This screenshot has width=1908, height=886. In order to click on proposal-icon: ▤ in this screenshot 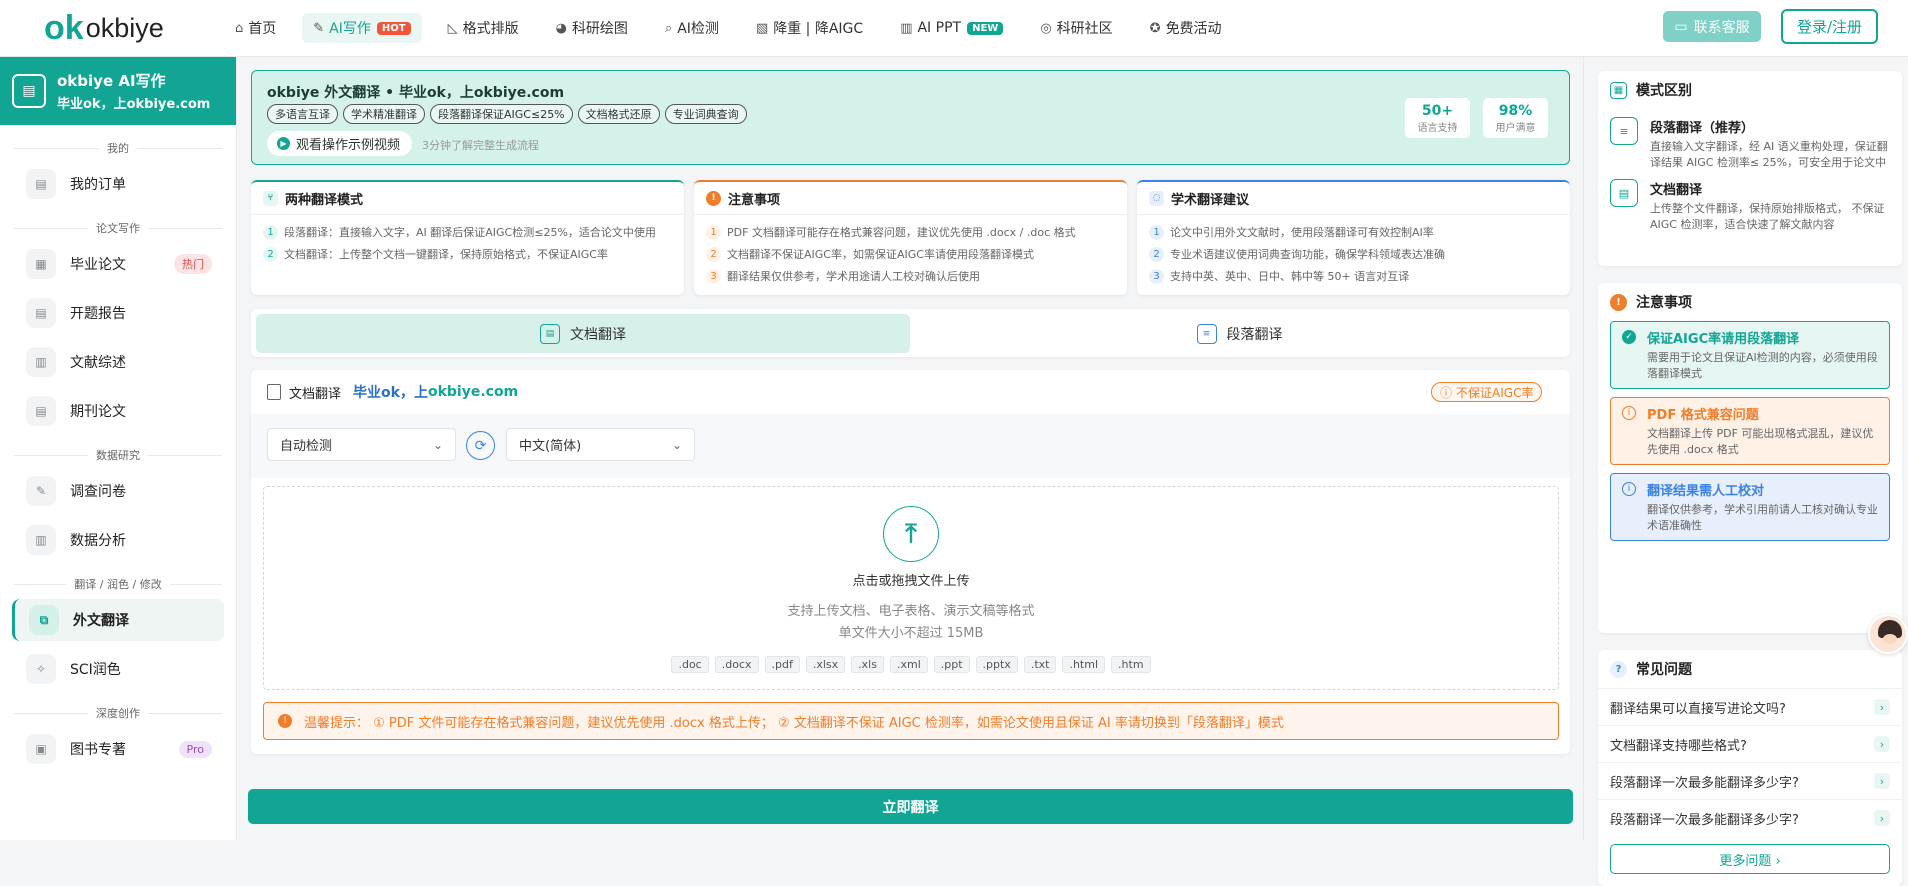, I will do `click(41, 313)`.